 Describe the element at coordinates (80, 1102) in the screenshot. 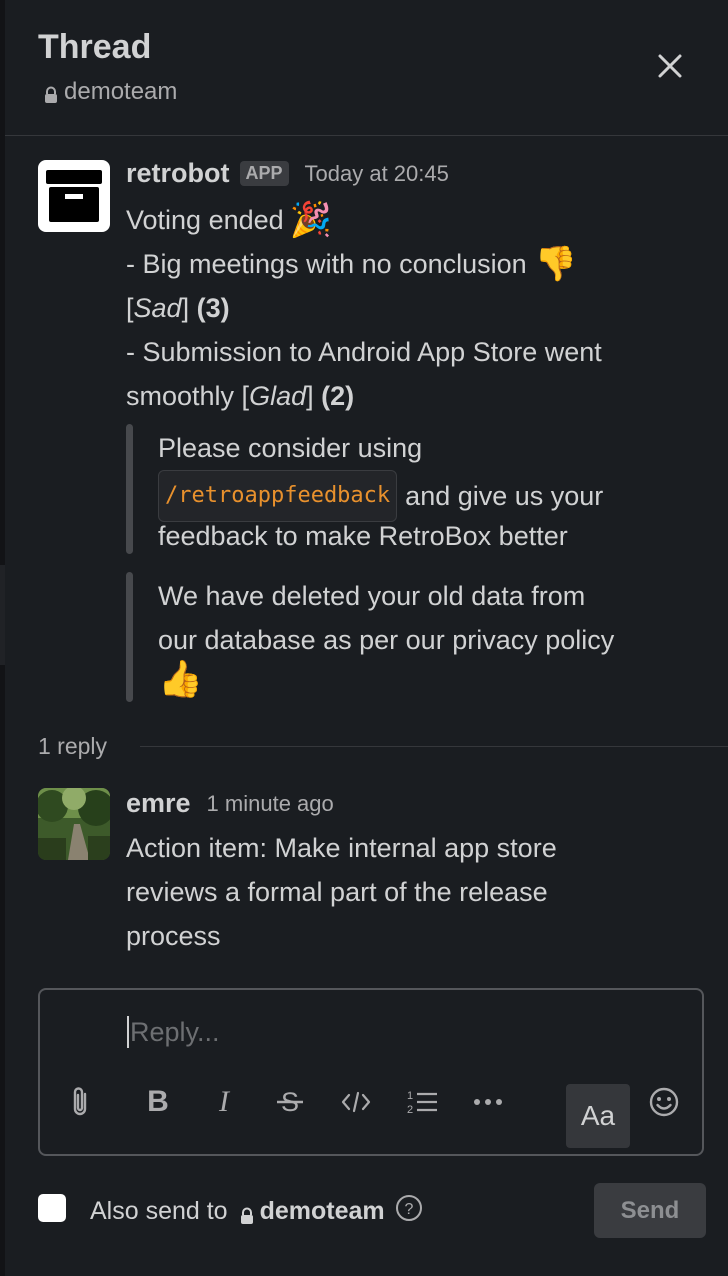

I see `paperclip-icon` at that location.